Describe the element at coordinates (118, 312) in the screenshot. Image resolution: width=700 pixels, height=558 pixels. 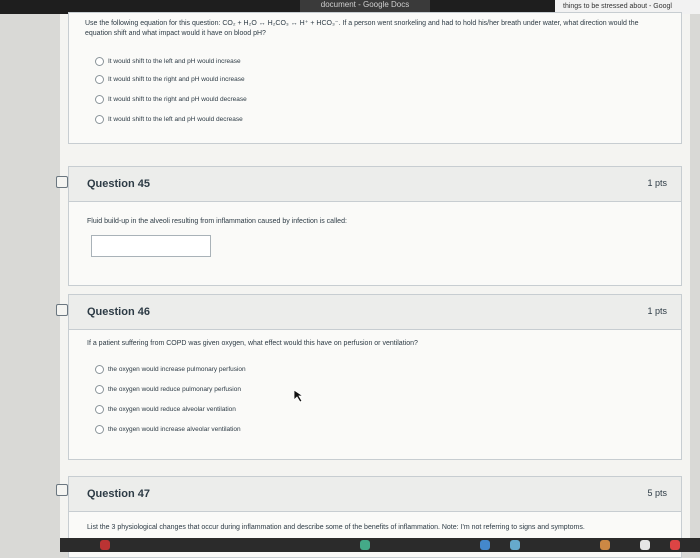
I see `question-title: Question 46` at that location.